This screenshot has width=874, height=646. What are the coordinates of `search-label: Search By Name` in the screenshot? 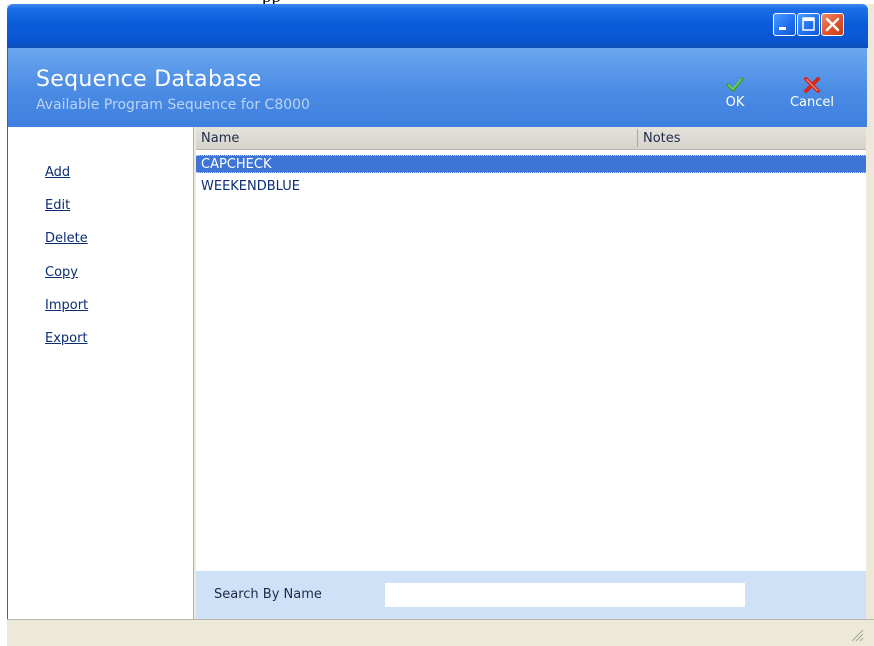 It's located at (268, 594).